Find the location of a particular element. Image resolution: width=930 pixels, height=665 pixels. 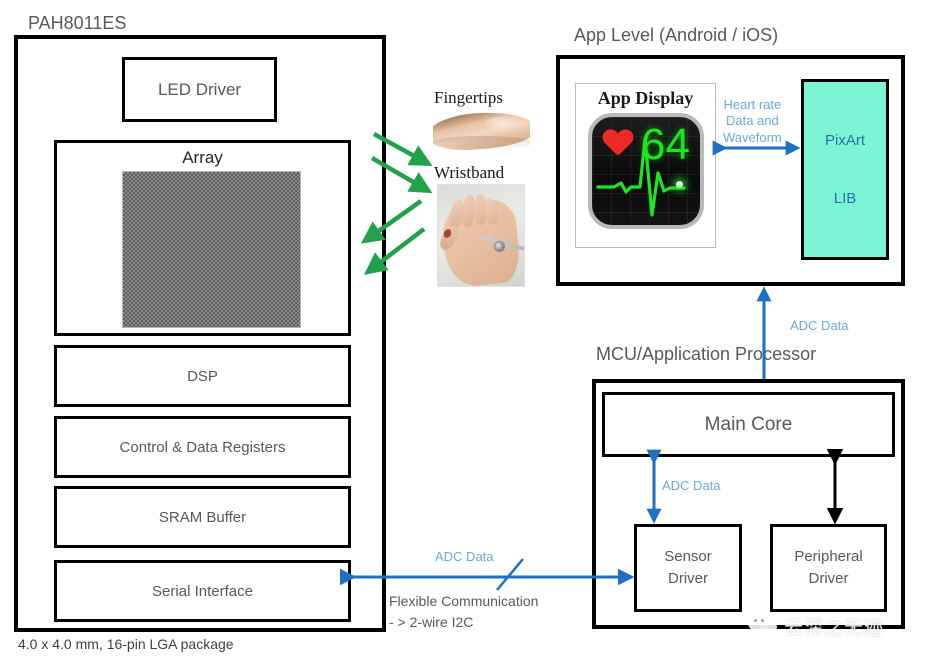

watermark: 云深之无迹 is located at coordinates (835, 626).